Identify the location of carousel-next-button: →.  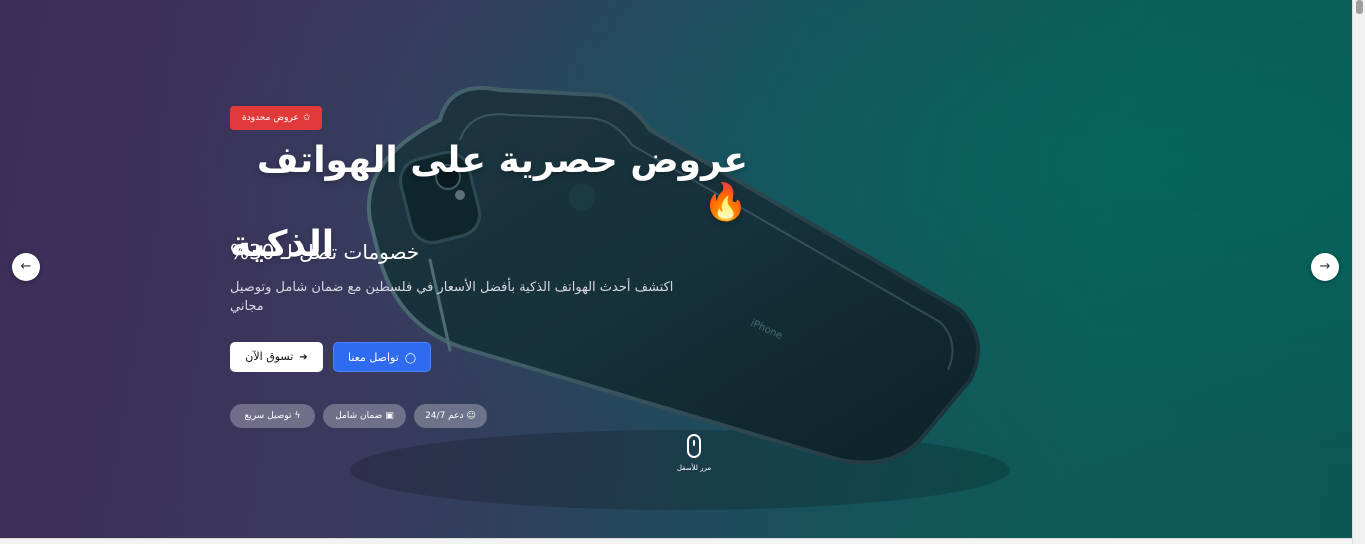
(1325, 267).